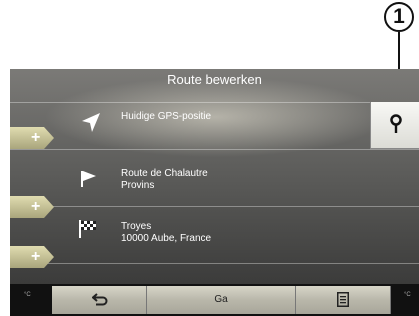  I want to click on left-temperature: °C, so click(27, 295).